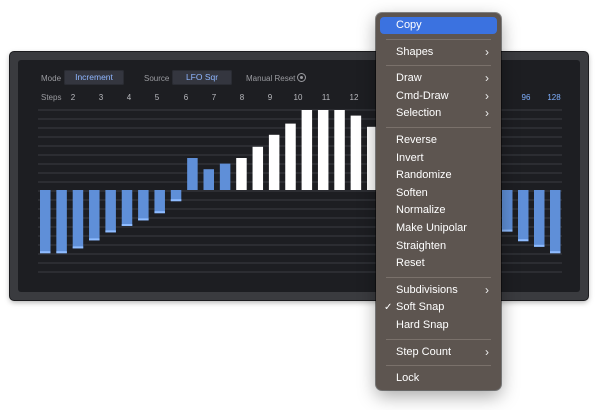 This screenshot has height=410, width=600. What do you see at coordinates (410, 157) in the screenshot?
I see `menu-item-label: Invert` at bounding box center [410, 157].